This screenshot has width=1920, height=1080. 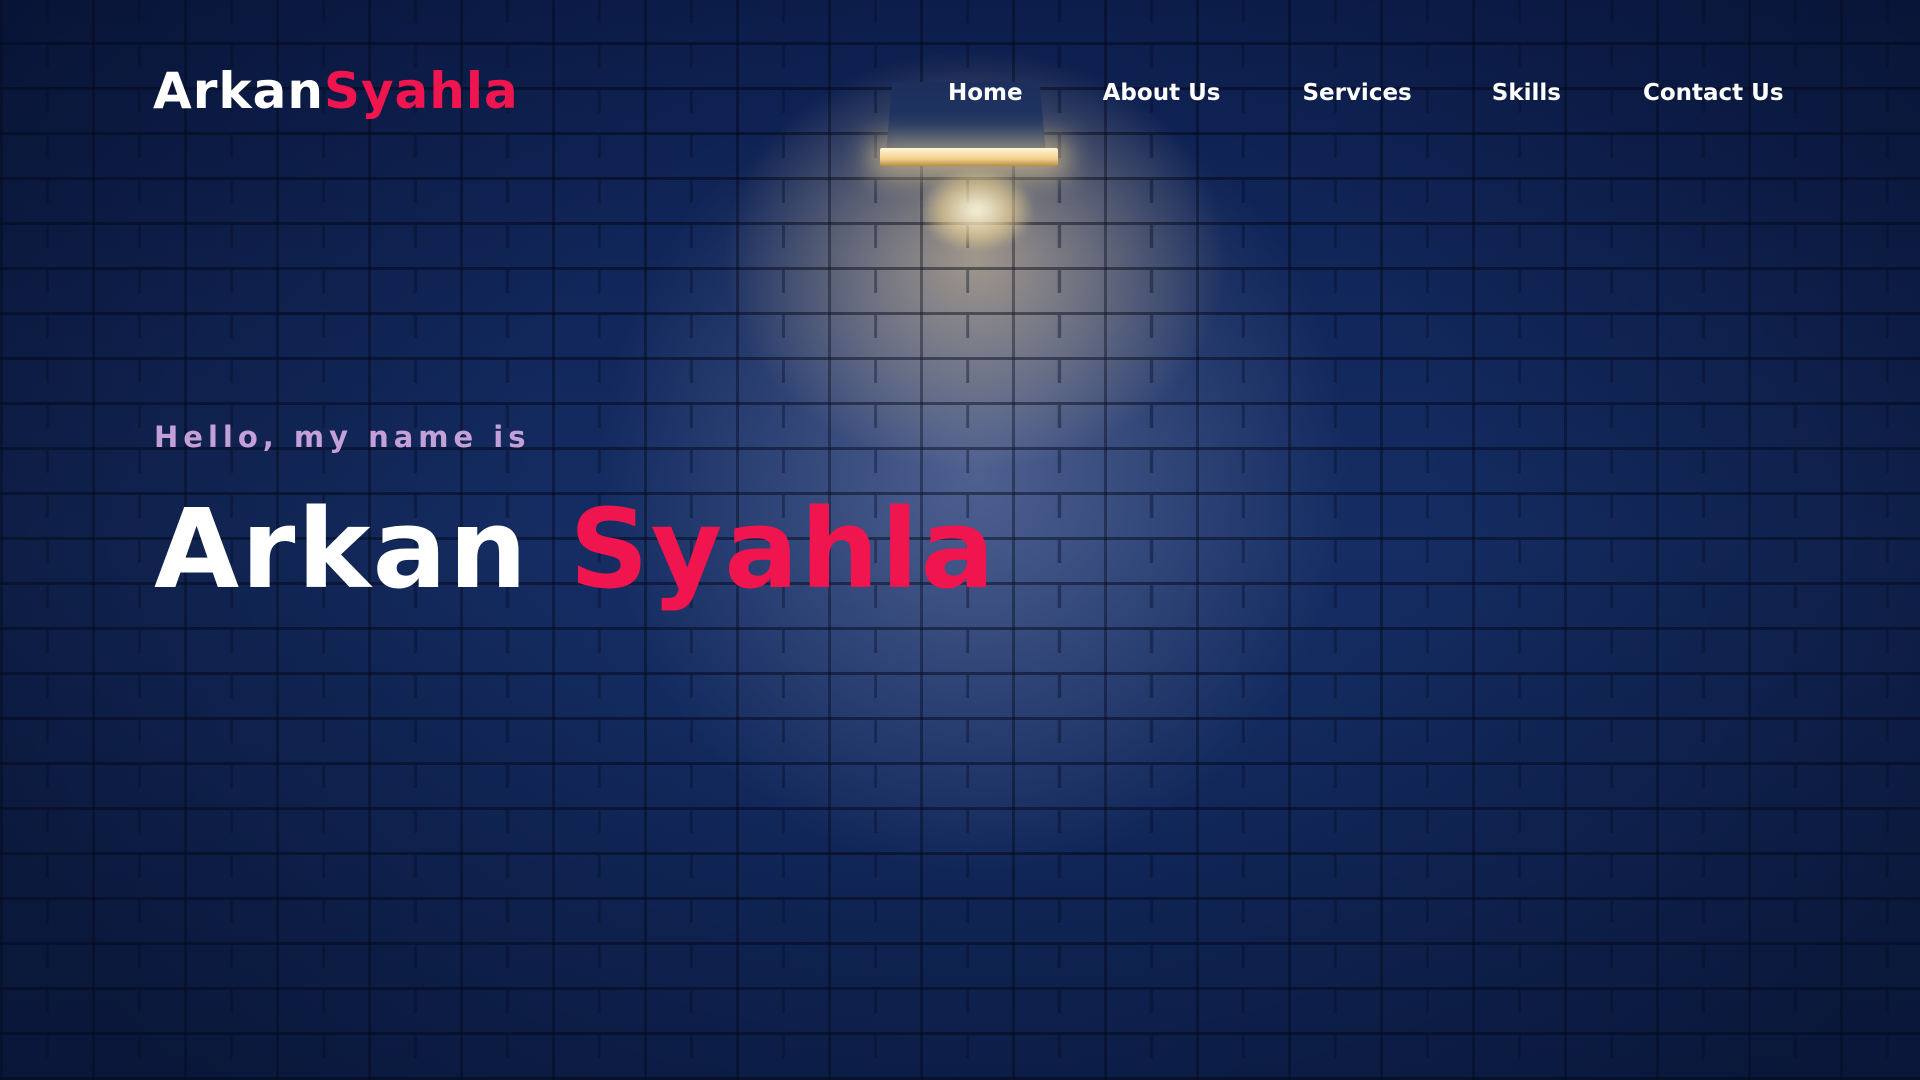 What do you see at coordinates (342, 549) in the screenshot?
I see `hero-first-name: Arkan` at bounding box center [342, 549].